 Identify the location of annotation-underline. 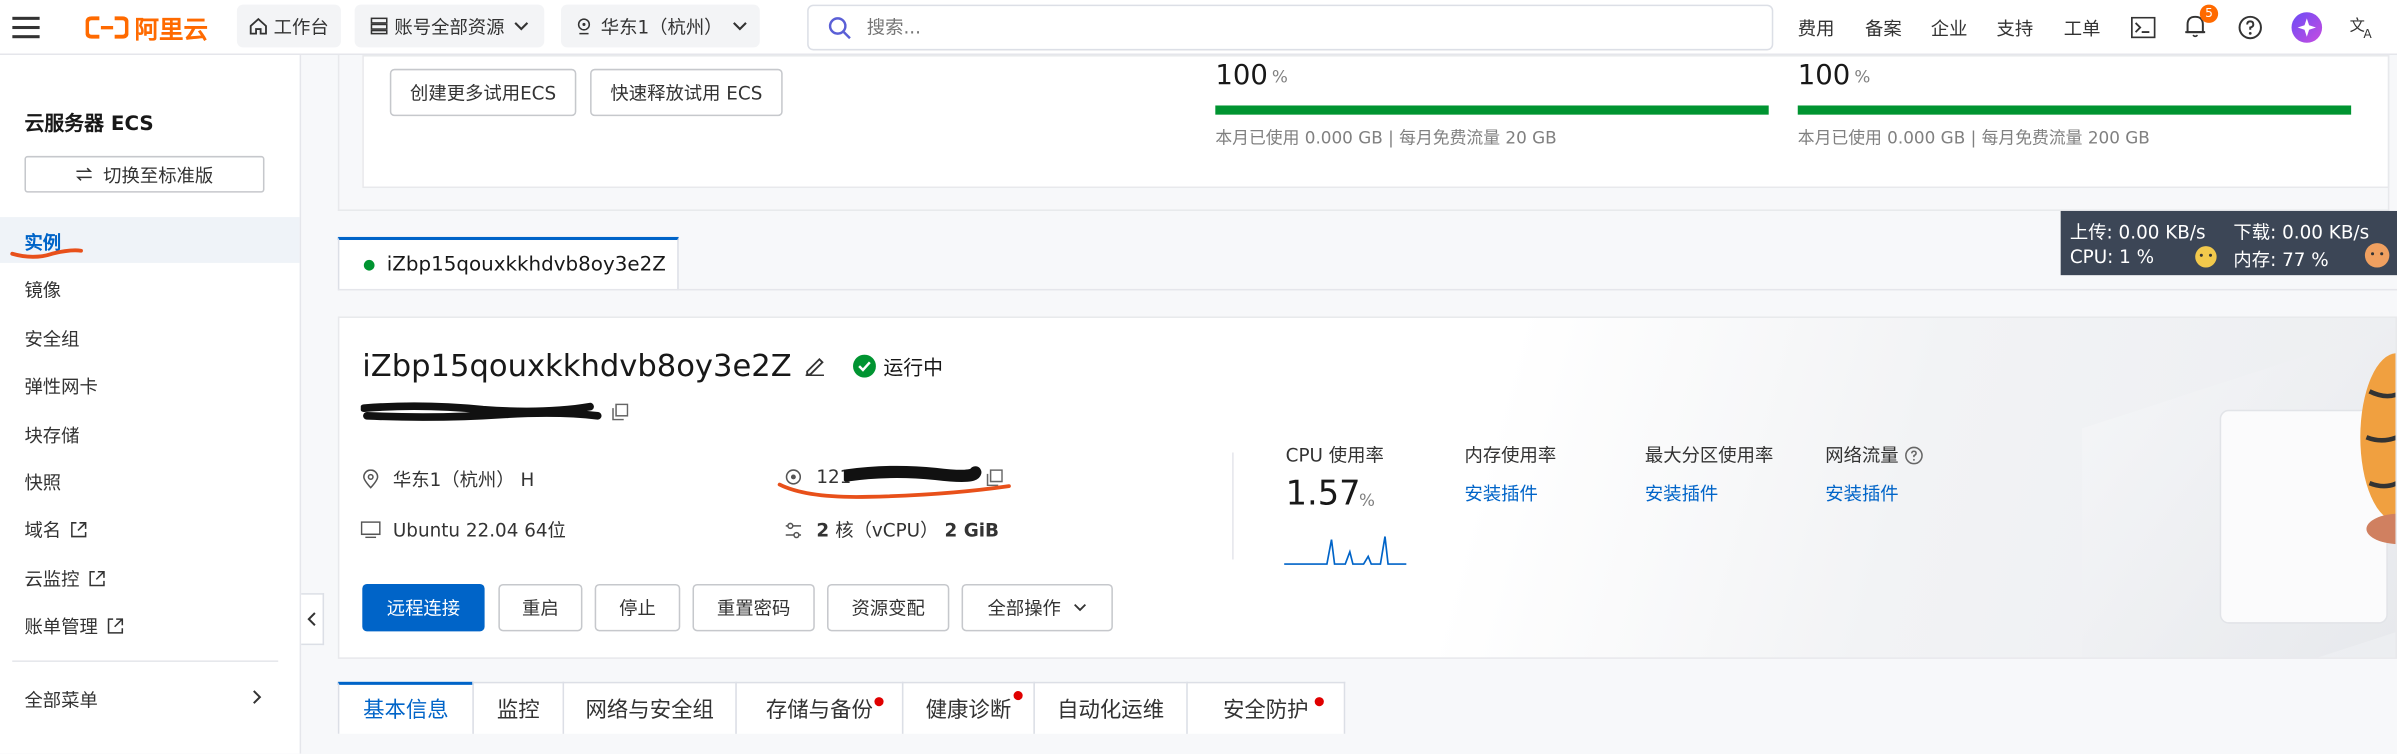
(894, 490).